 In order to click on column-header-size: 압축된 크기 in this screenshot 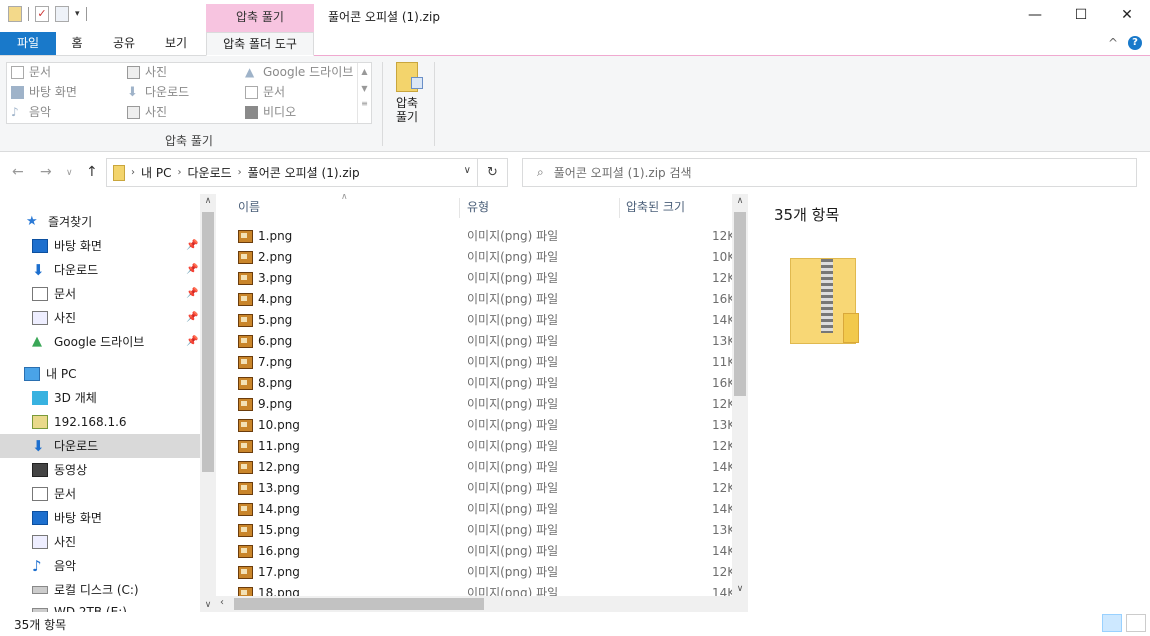, I will do `click(655, 207)`.